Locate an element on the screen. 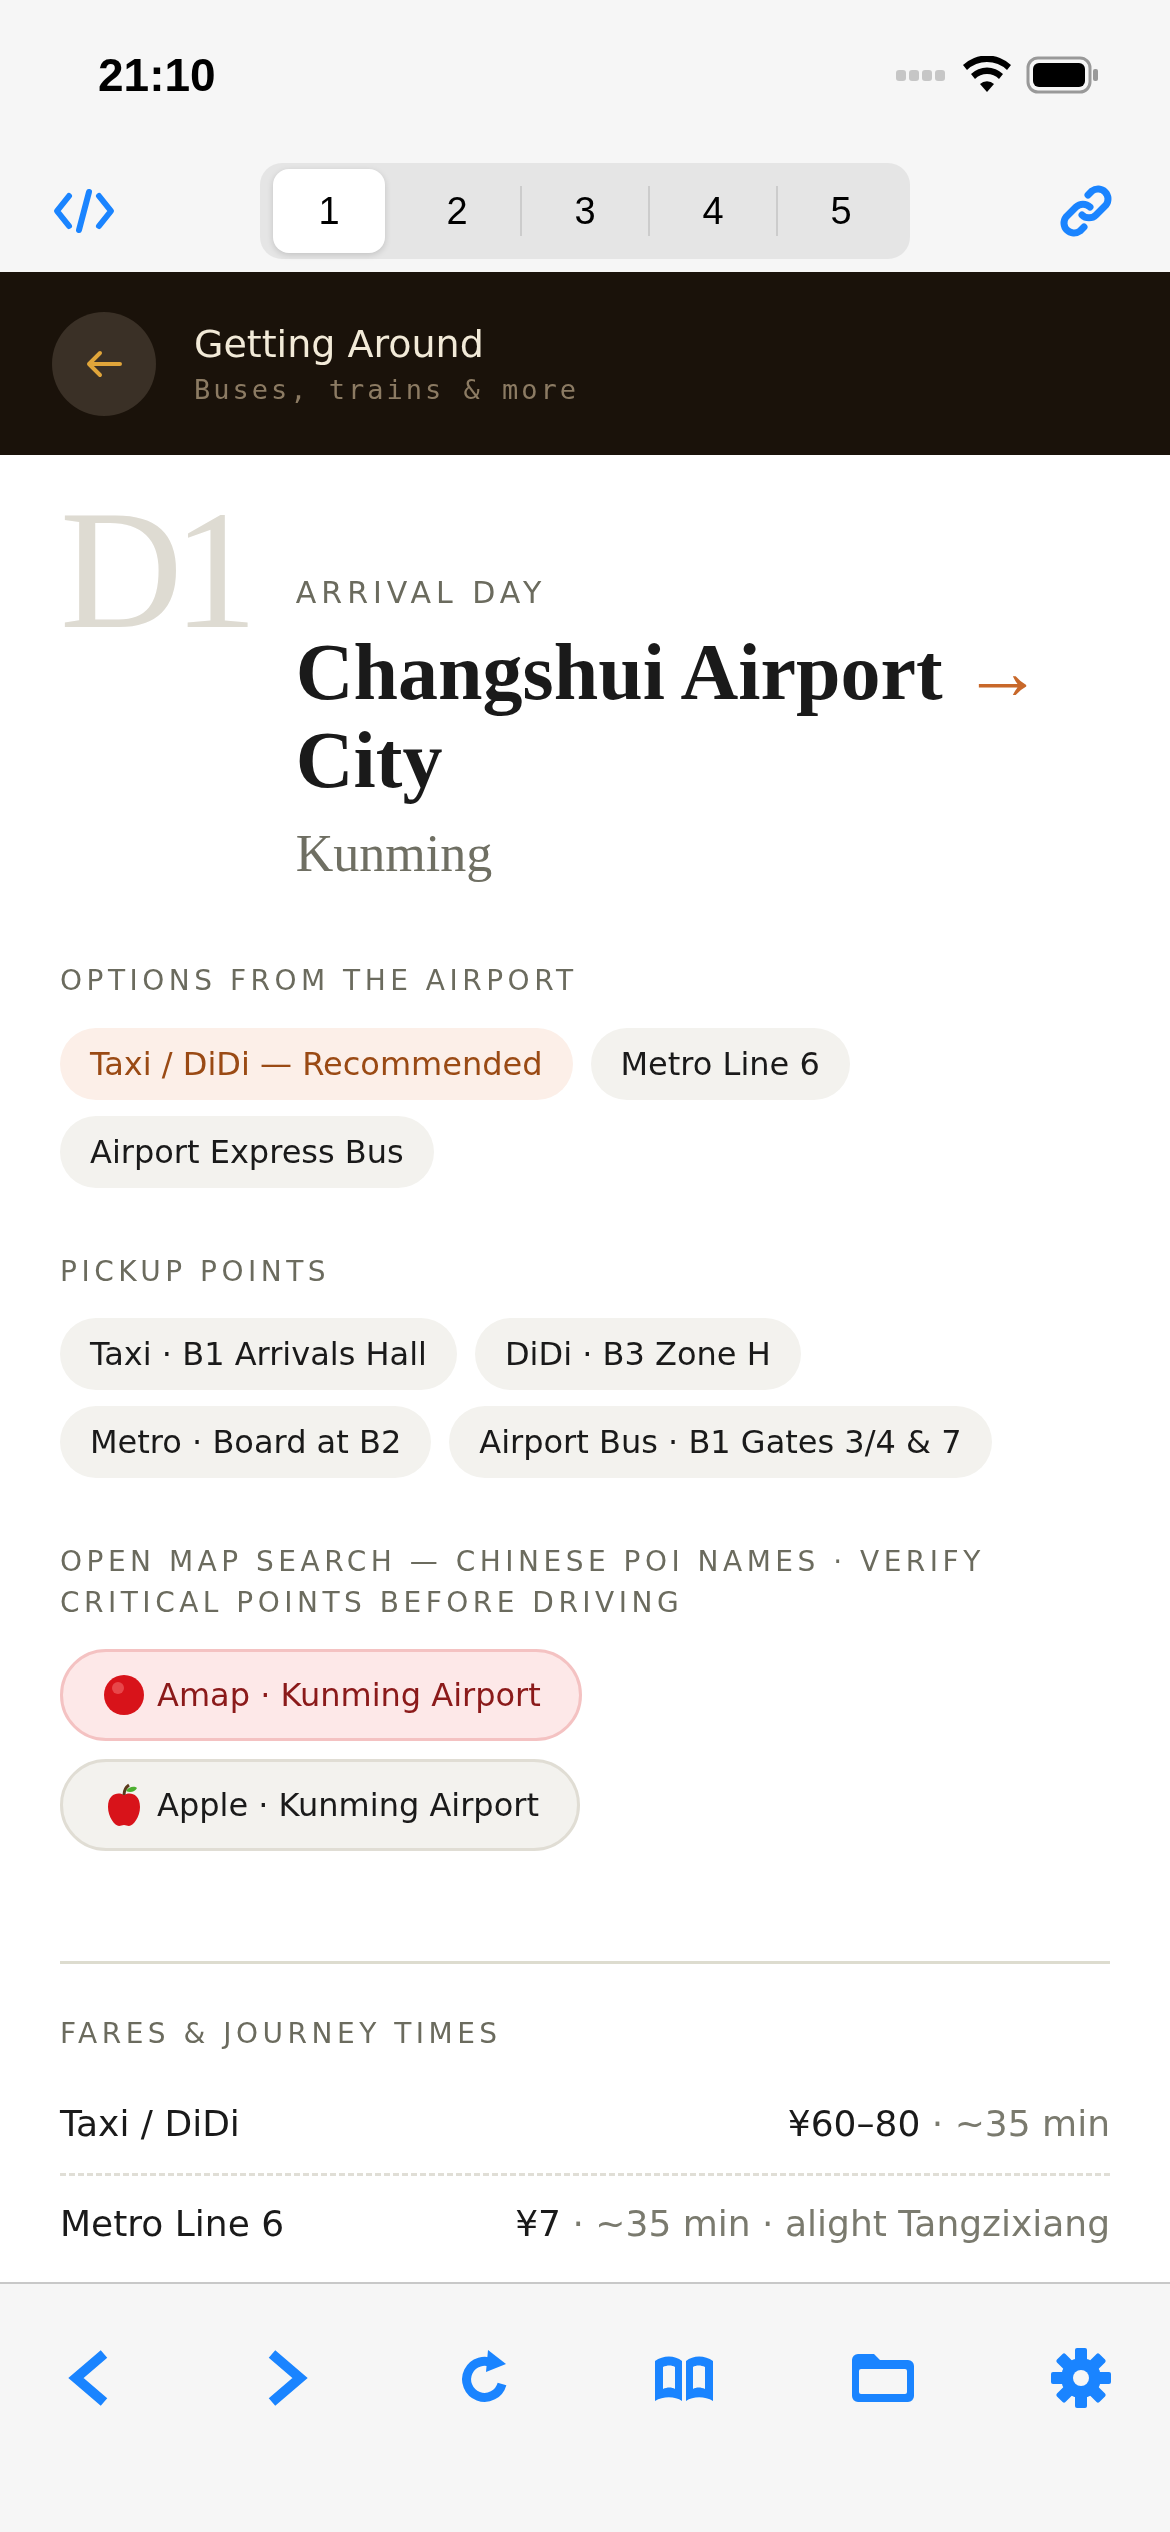  fare-price: ¥7 is located at coordinates (538, 2223).